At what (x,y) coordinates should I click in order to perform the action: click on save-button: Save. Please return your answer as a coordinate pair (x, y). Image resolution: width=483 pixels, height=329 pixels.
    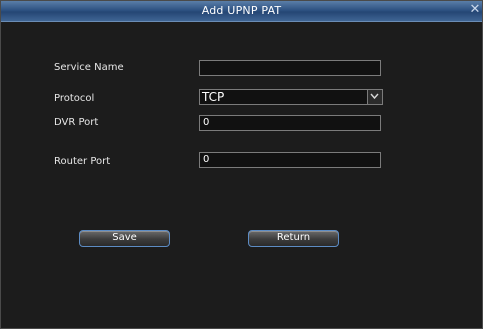
    Looking at the image, I should click on (124, 238).